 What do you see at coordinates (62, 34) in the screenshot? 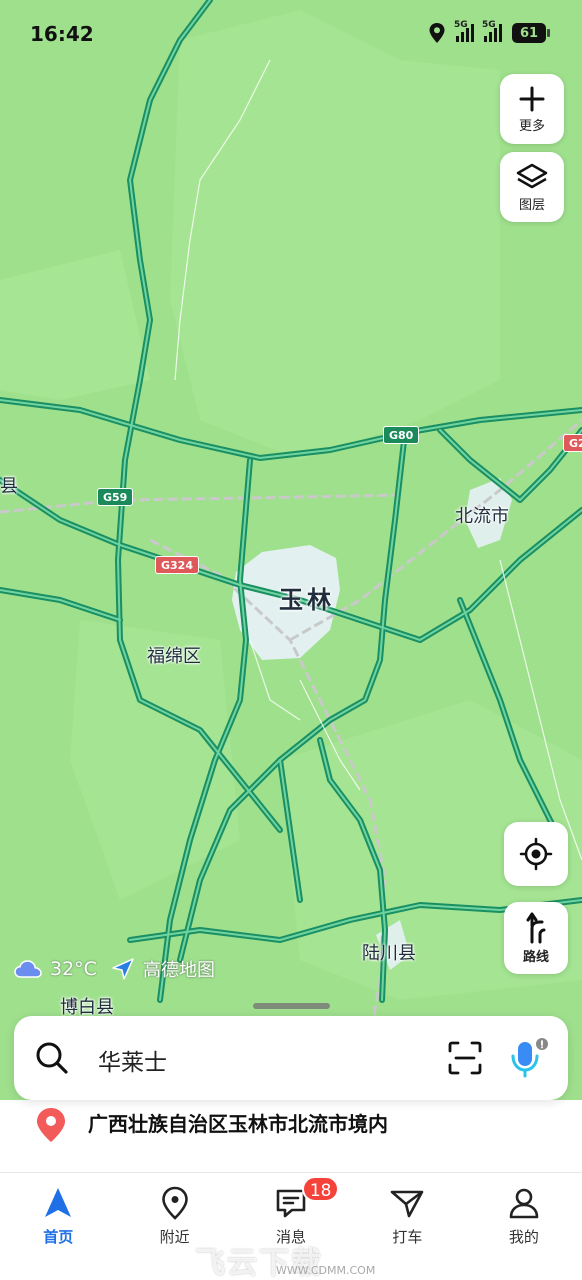
I see `status-time: 16:42` at bounding box center [62, 34].